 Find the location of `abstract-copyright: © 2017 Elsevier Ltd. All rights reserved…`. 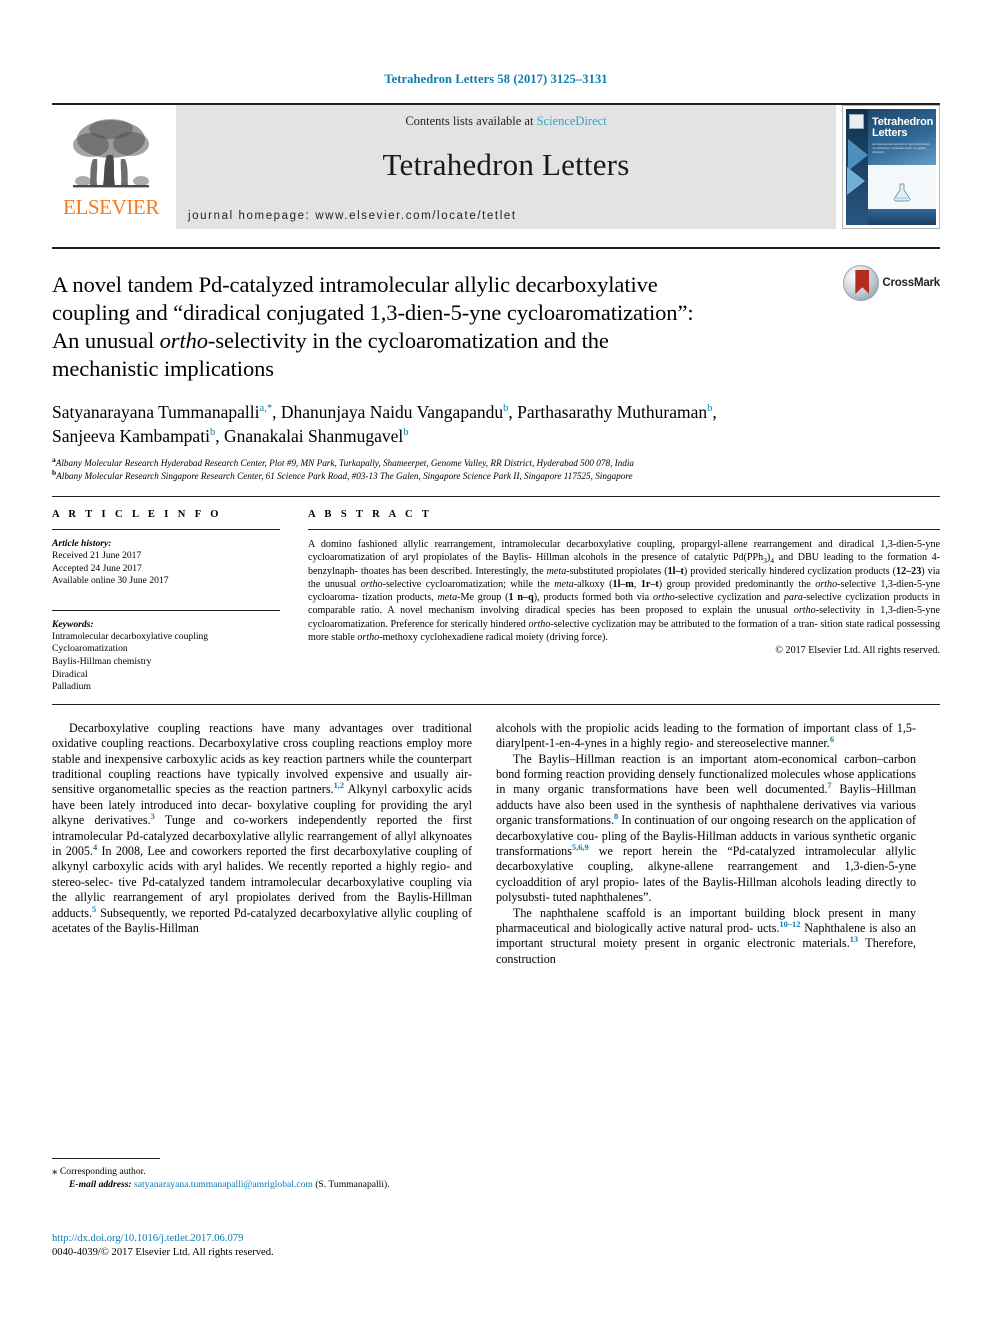

abstract-copyright: © 2017 Elsevier Ltd. All rights reserved… is located at coordinates (857, 651).